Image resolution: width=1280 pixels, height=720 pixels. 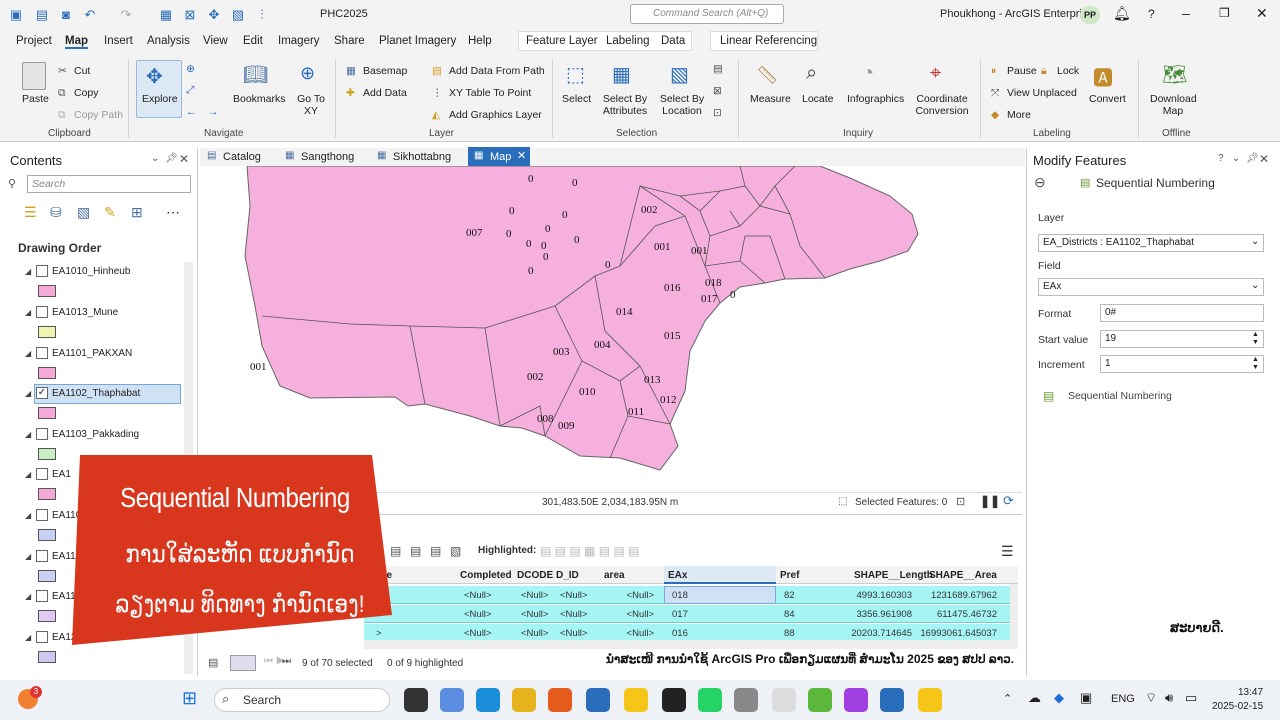 I want to click on coordinate-conversion-button: Coordinate Conversion, so click(x=942, y=105).